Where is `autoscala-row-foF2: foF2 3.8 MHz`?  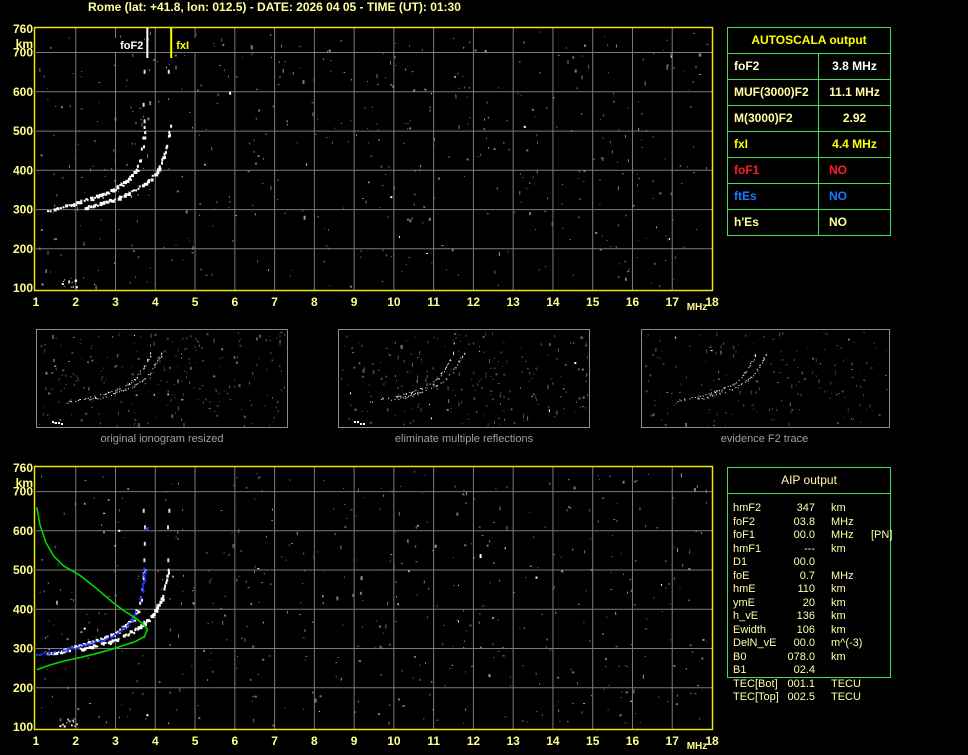
autoscala-row-foF2: foF2 3.8 MHz is located at coordinates (809, 67).